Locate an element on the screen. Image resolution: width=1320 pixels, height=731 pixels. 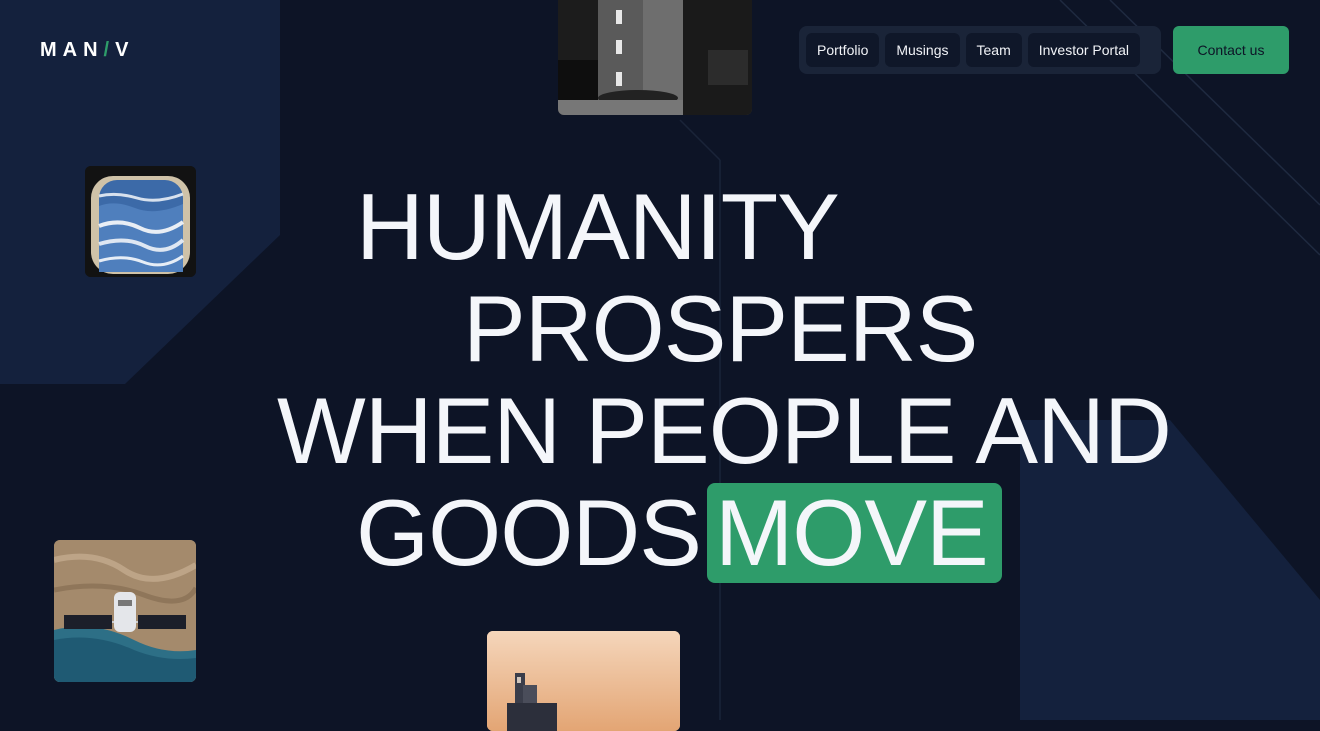
satellite-photo is located at coordinates (125, 611).